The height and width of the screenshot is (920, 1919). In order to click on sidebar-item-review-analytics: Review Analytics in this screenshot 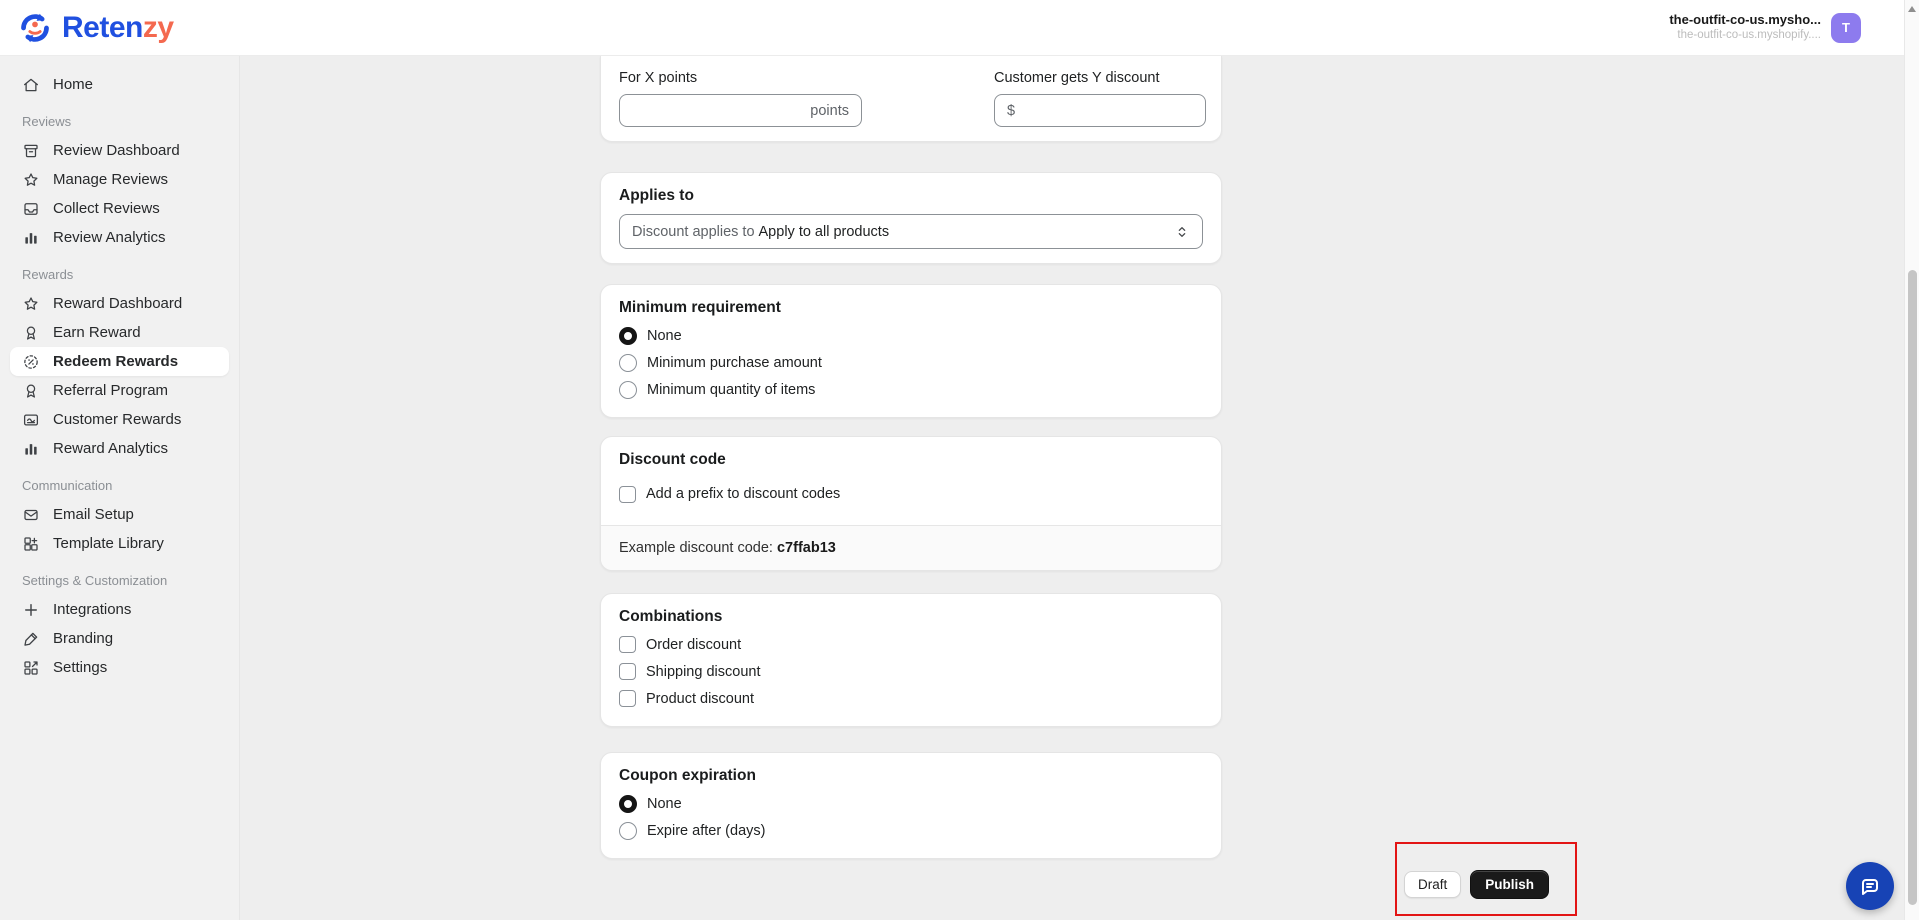, I will do `click(119, 237)`.